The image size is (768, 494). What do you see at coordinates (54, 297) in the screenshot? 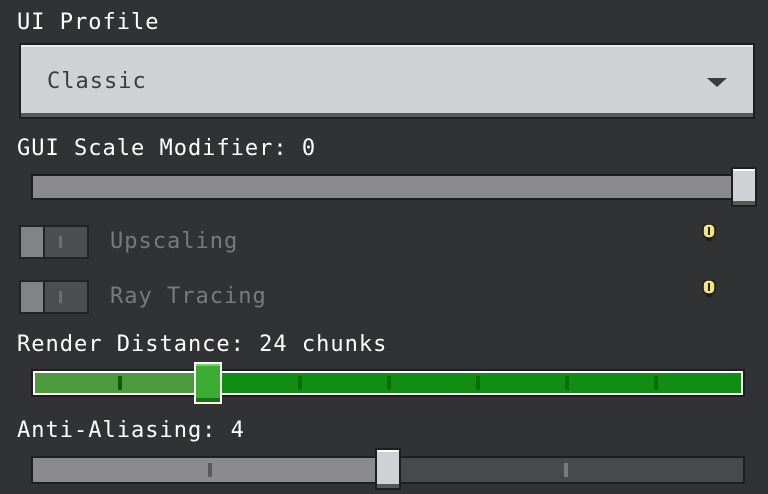
I see `ray-tracing-toggle` at bounding box center [54, 297].